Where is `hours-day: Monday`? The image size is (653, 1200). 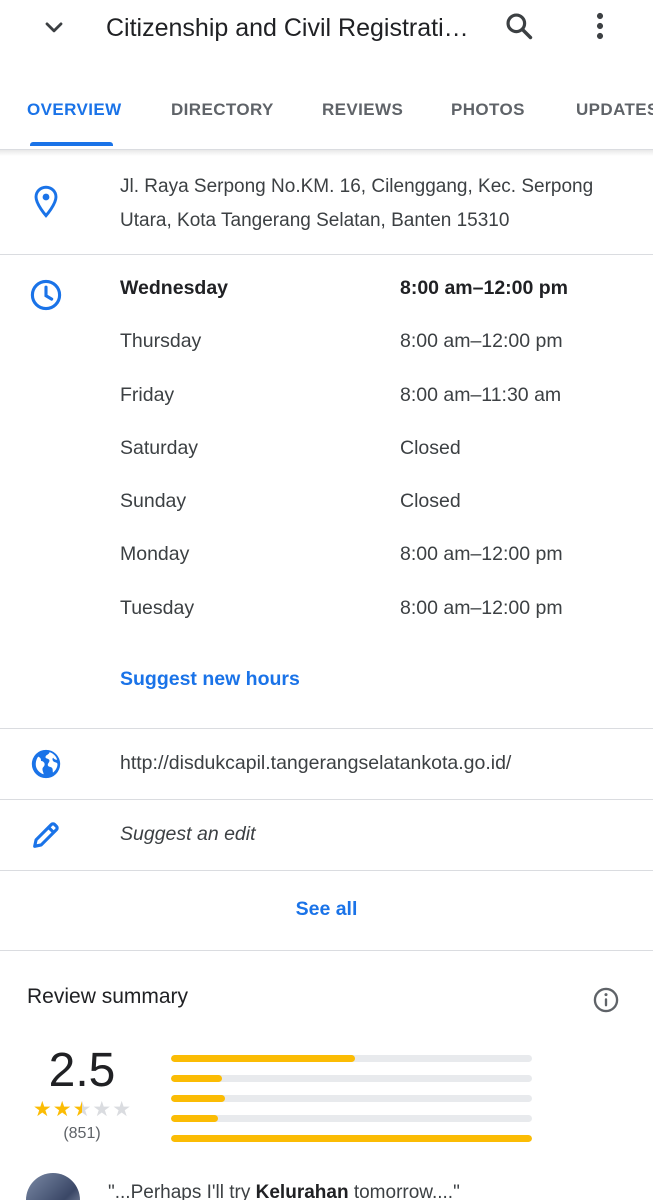
hours-day: Monday is located at coordinates (155, 554).